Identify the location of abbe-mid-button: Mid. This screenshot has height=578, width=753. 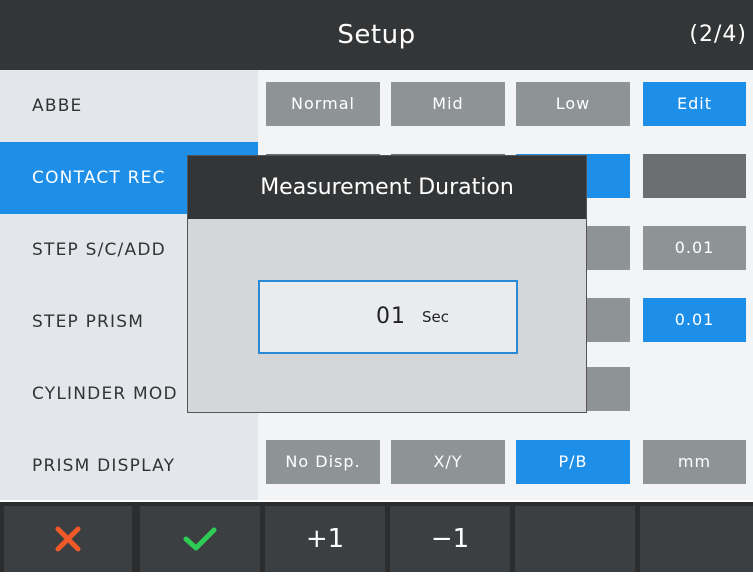
(448, 104).